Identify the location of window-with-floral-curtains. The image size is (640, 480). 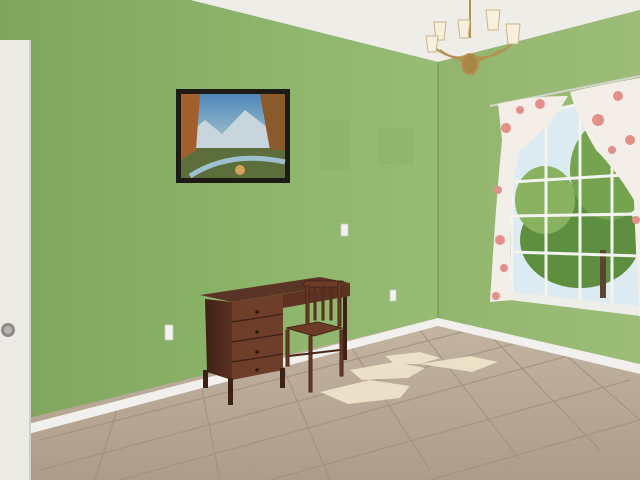
(564, 197).